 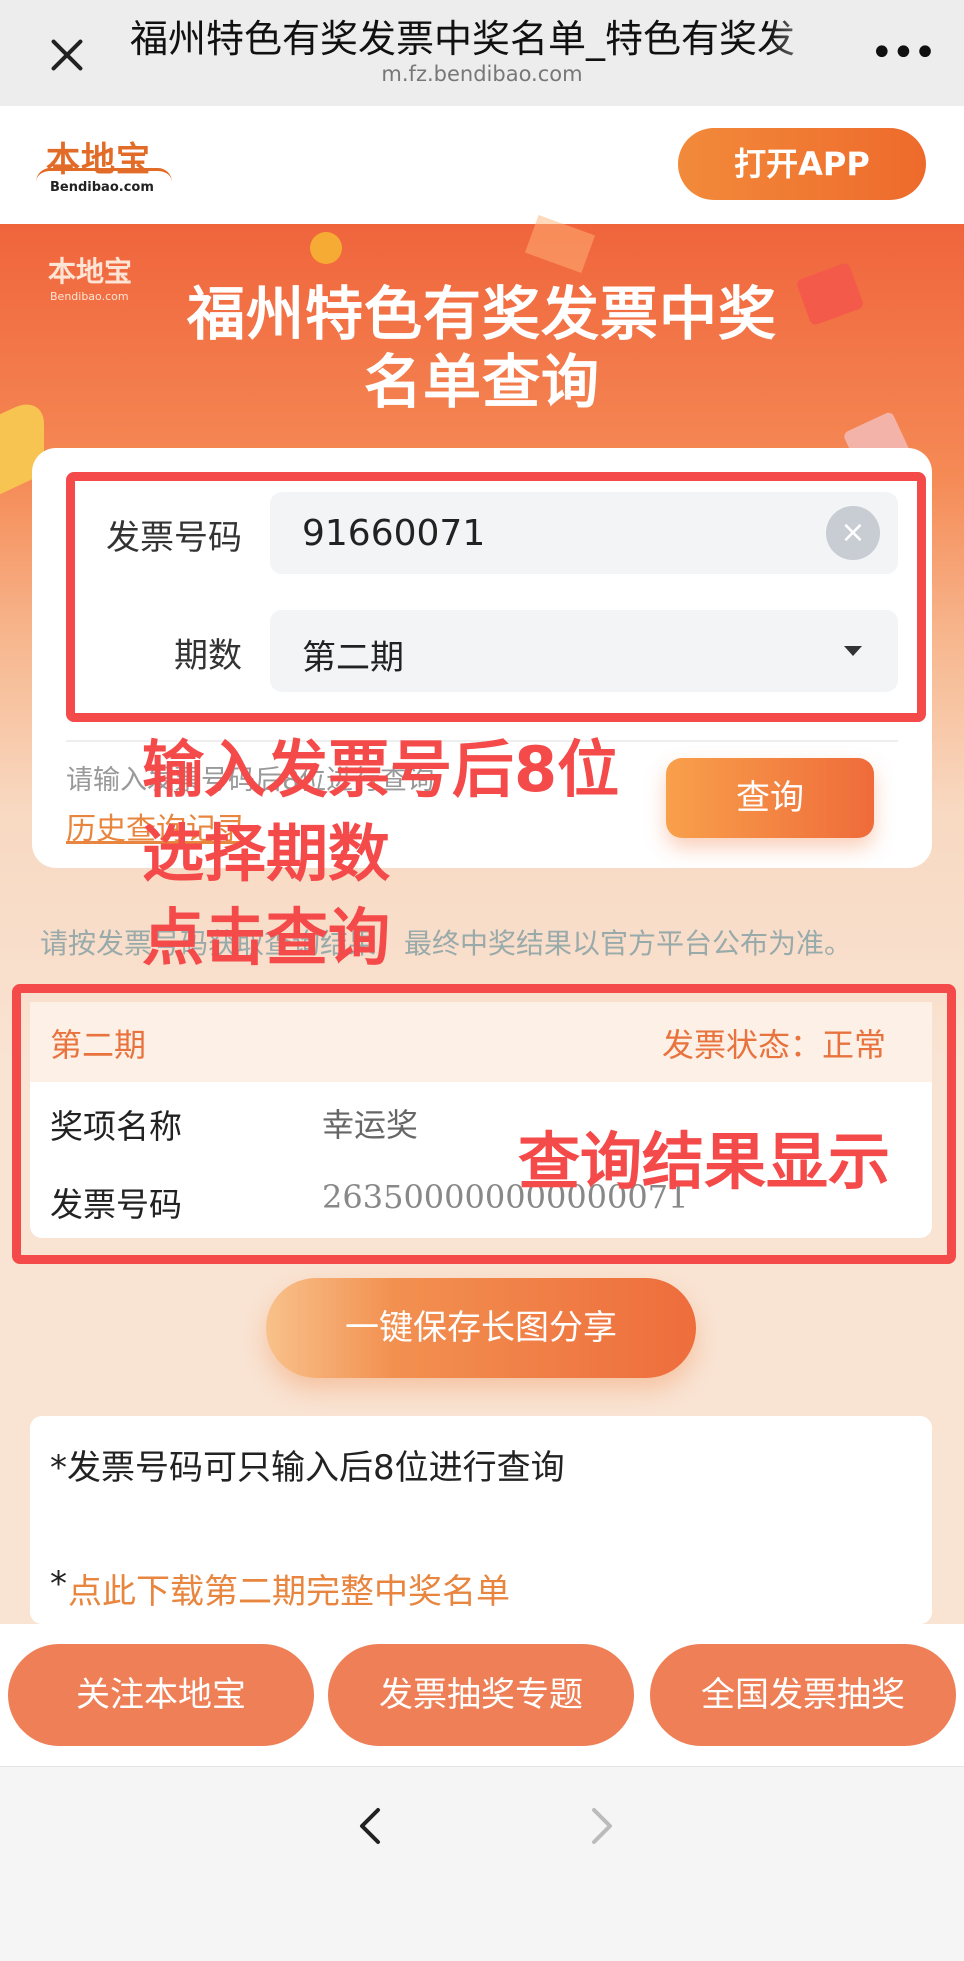 I want to click on hero-title: 福州特色有奖发票中奖 名单查询, so click(x=482, y=348).